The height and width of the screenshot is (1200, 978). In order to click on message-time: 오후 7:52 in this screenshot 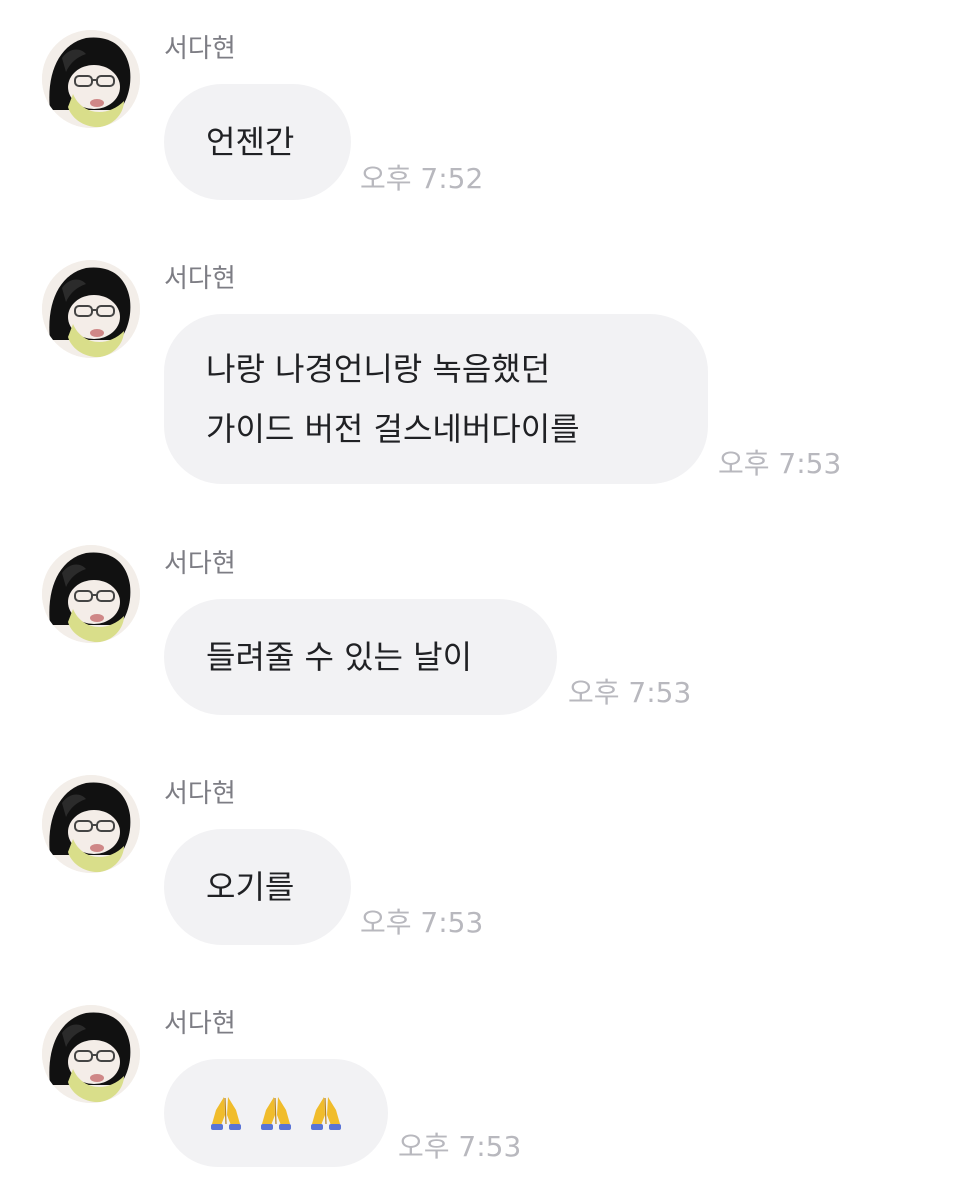, I will do `click(422, 178)`.